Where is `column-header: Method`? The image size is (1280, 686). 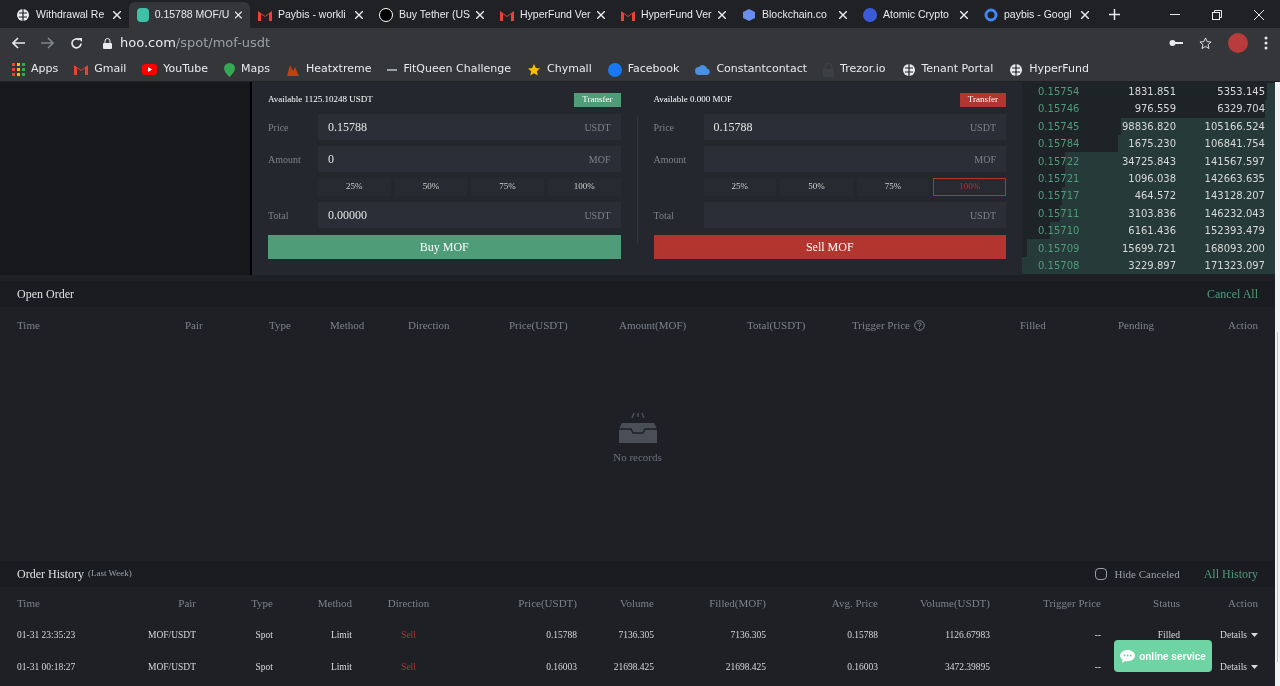 column-header: Method is located at coordinates (334, 603).